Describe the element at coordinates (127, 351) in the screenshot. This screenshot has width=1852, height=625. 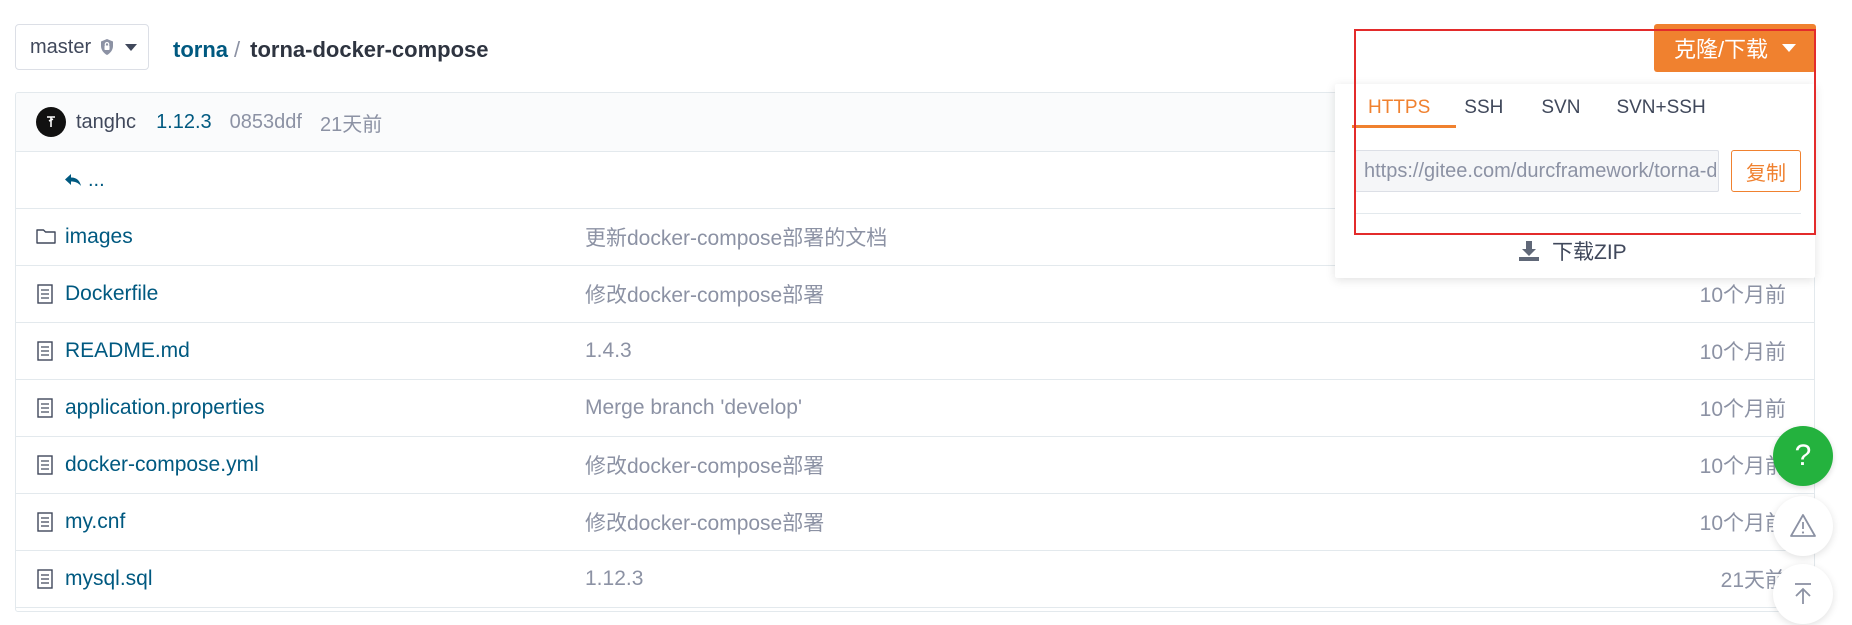
I see `file-name-link: README.md` at that location.